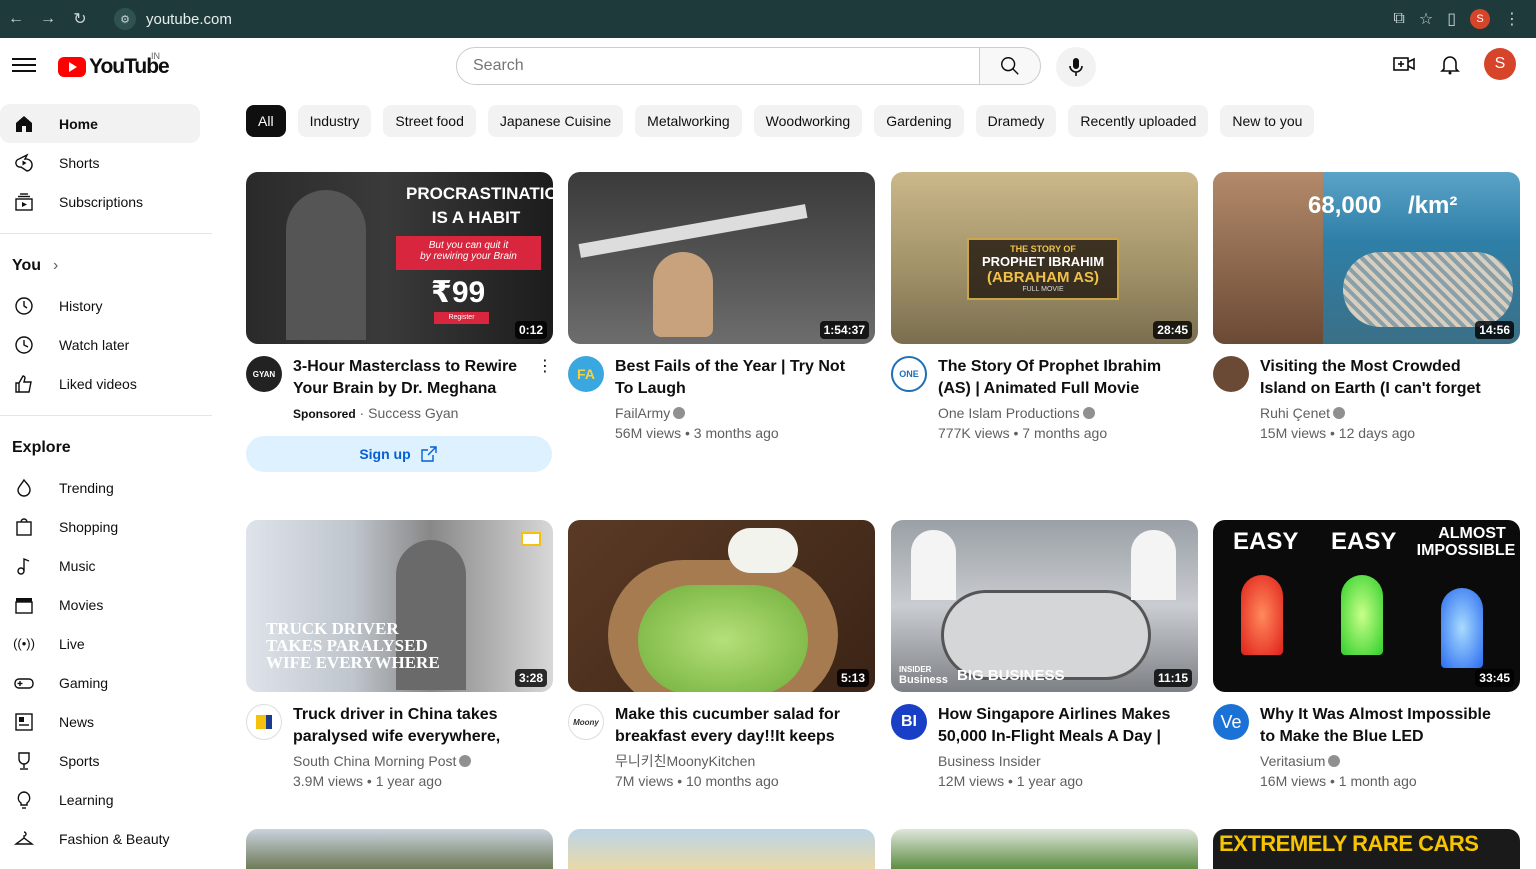 Image resolution: width=1536 pixels, height=869 pixels. What do you see at coordinates (919, 121) in the screenshot?
I see `chip-gardening: Gardening` at bounding box center [919, 121].